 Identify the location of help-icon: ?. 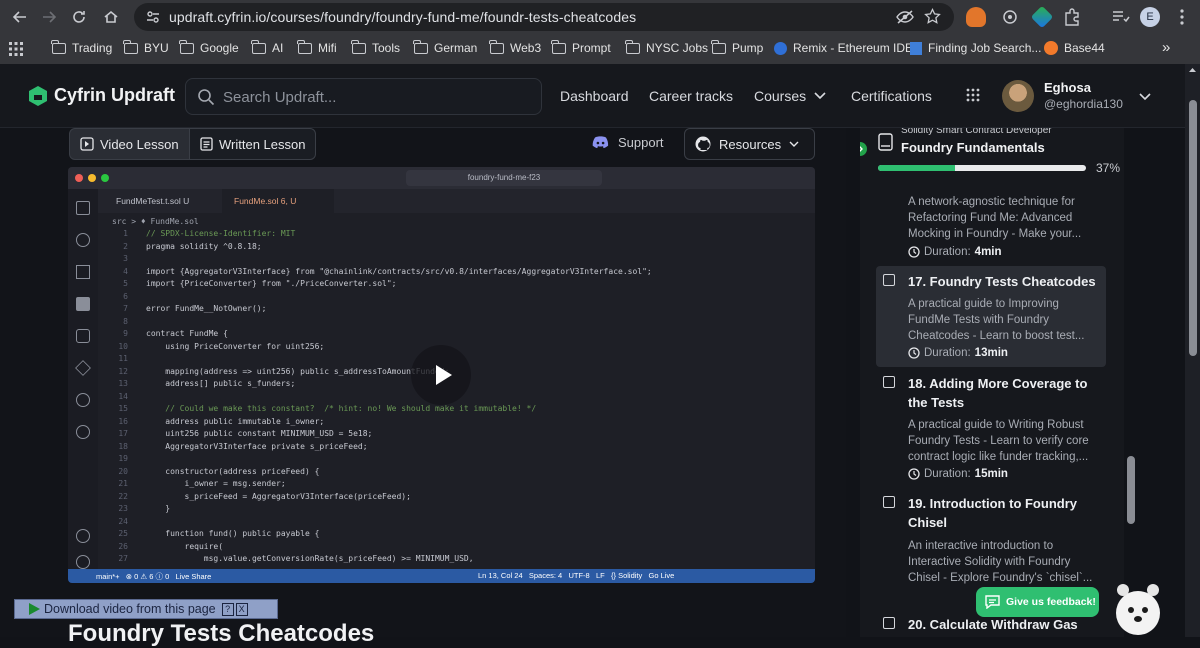
(227, 609).